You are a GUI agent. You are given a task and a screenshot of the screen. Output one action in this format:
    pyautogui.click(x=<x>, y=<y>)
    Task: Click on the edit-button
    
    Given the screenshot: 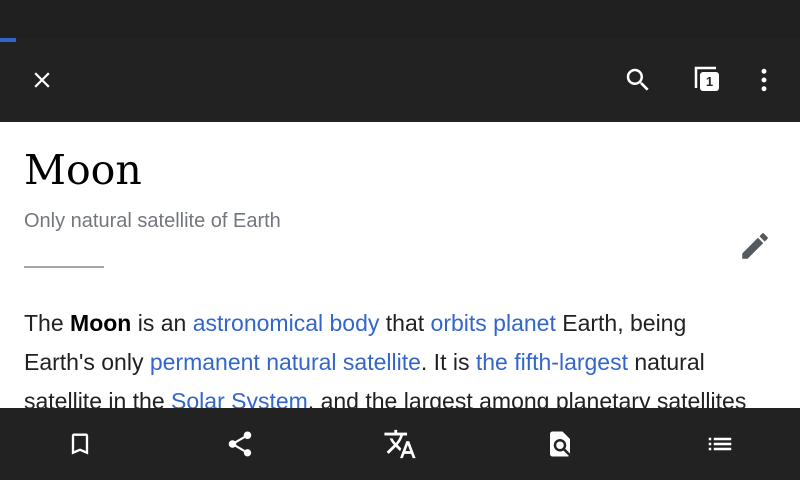 What is the action you would take?
    pyautogui.click(x=755, y=246)
    